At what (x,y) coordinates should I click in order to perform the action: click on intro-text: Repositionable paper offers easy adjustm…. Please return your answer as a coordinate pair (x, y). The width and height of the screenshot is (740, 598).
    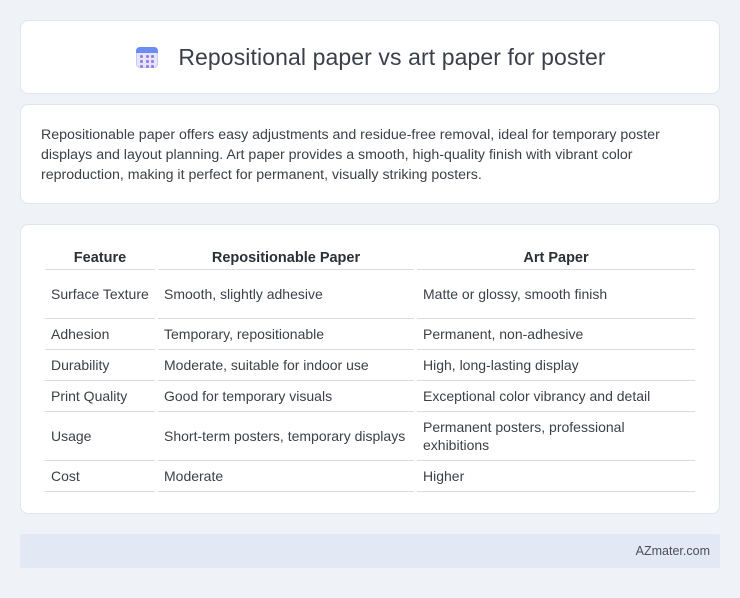
    Looking at the image, I should click on (350, 155).